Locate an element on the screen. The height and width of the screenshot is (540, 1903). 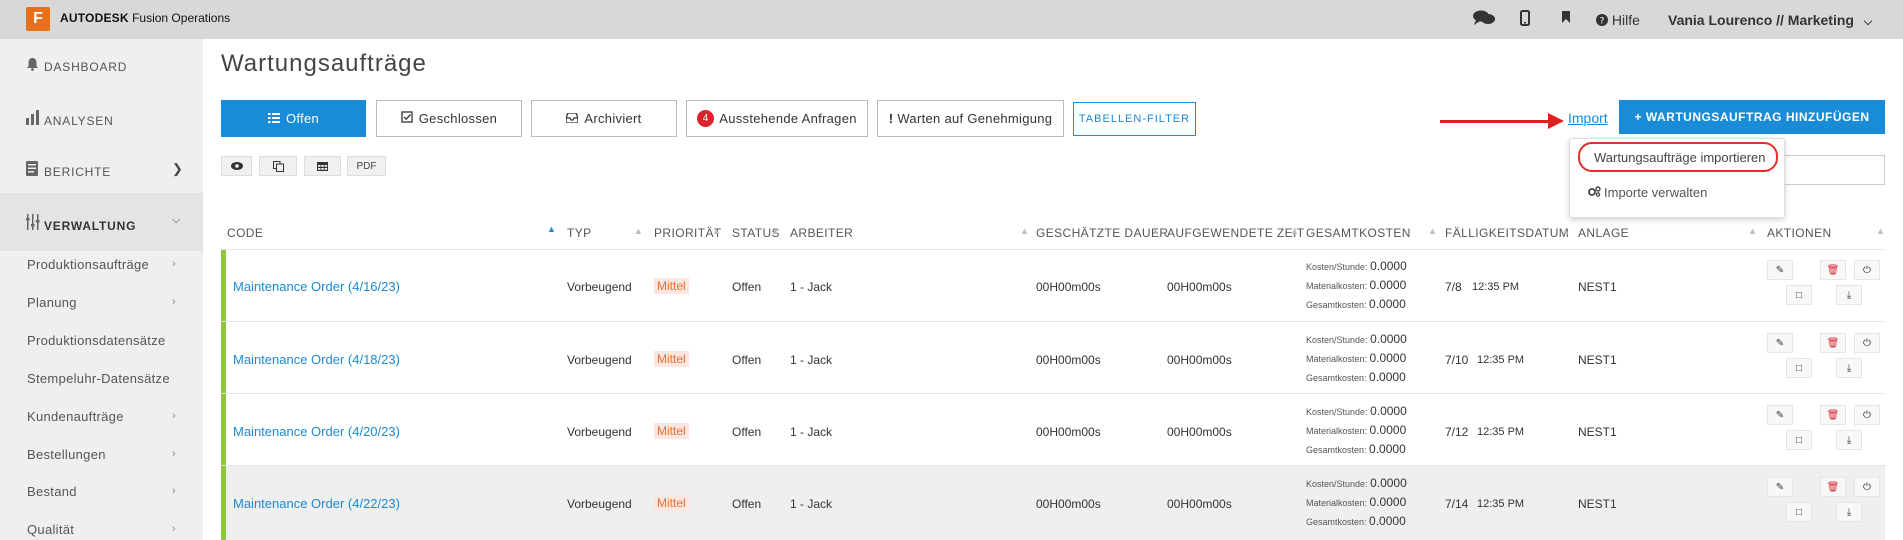
sidebar-sub-item: Produktionsaufträge is located at coordinates (88, 264).